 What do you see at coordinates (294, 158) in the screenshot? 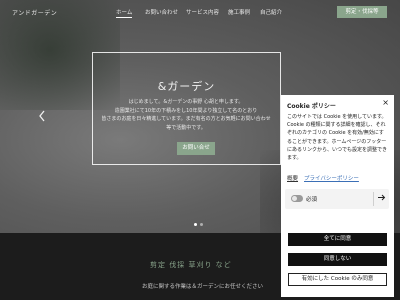
I see `cookie-desc-line: ます。` at bounding box center [294, 158].